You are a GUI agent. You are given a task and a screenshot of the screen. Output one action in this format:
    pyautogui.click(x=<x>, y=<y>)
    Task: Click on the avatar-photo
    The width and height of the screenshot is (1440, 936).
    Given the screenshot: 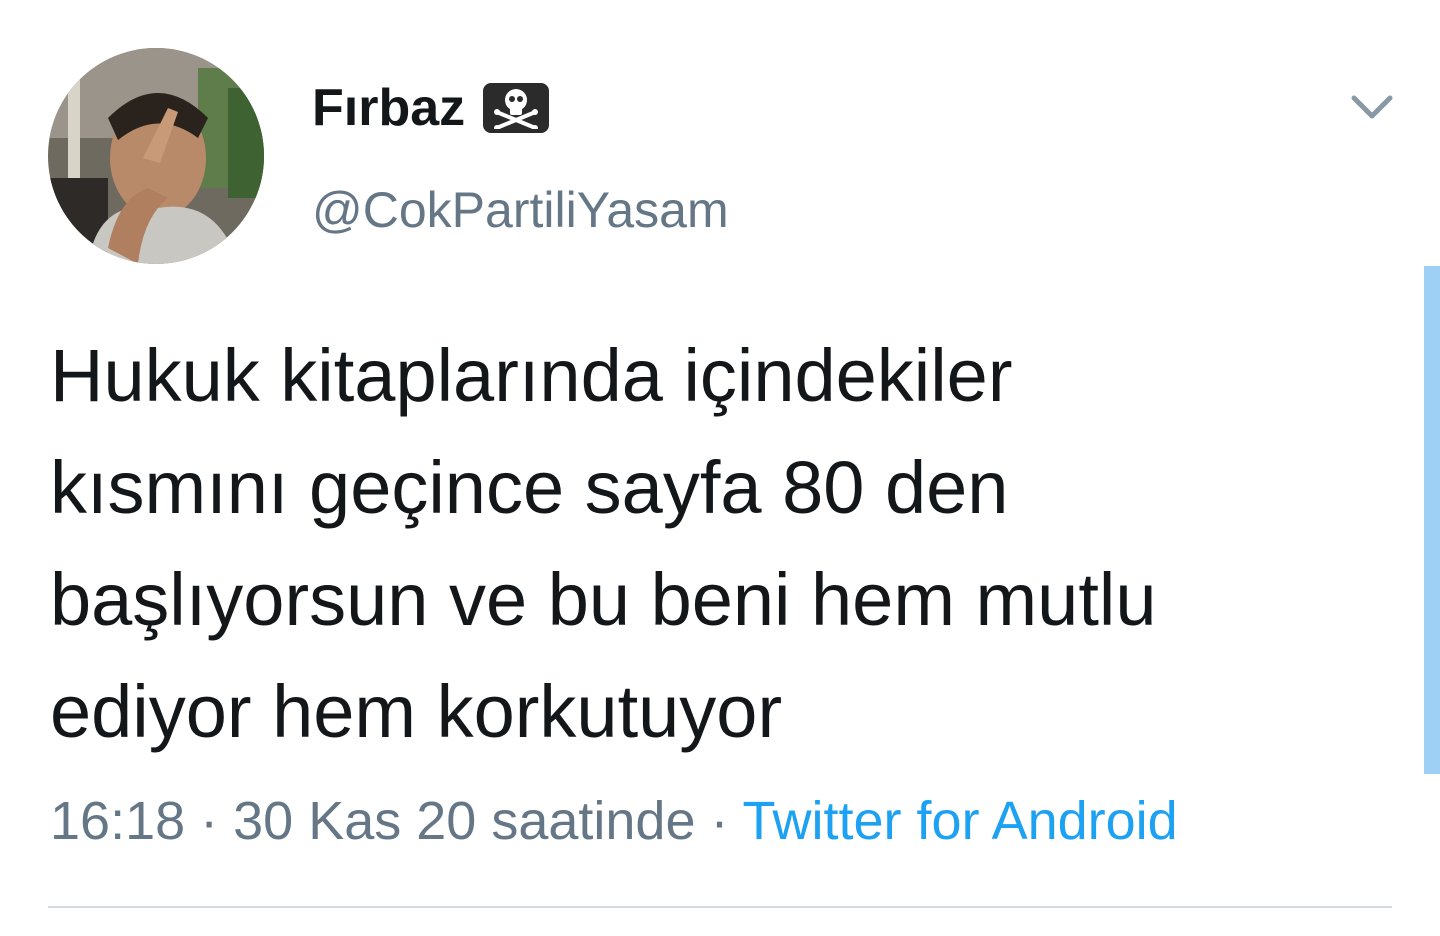 What is the action you would take?
    pyautogui.click(x=156, y=156)
    